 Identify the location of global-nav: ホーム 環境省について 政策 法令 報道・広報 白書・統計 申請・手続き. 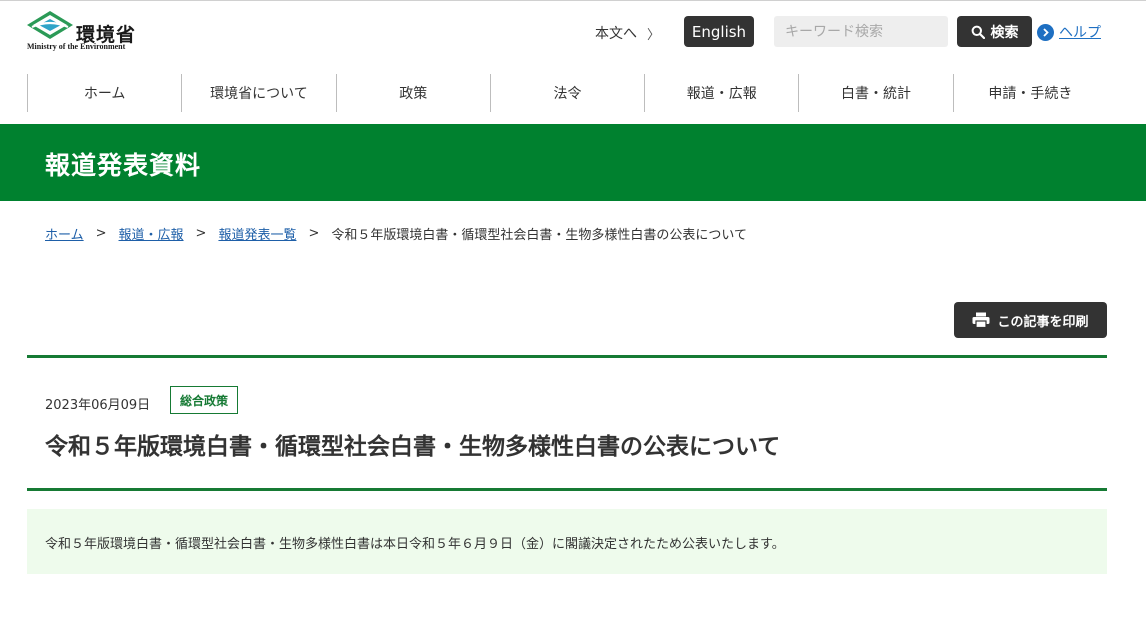
(567, 93).